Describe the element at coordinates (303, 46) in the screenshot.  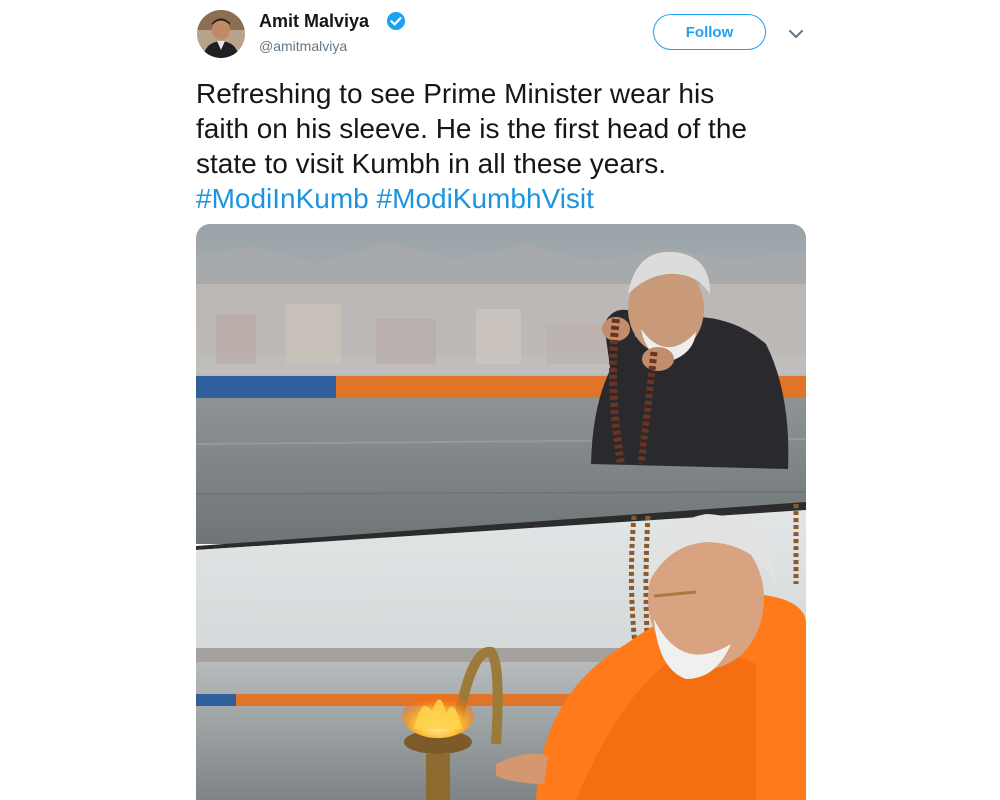
I see `user-handle: @amitmalviya` at that location.